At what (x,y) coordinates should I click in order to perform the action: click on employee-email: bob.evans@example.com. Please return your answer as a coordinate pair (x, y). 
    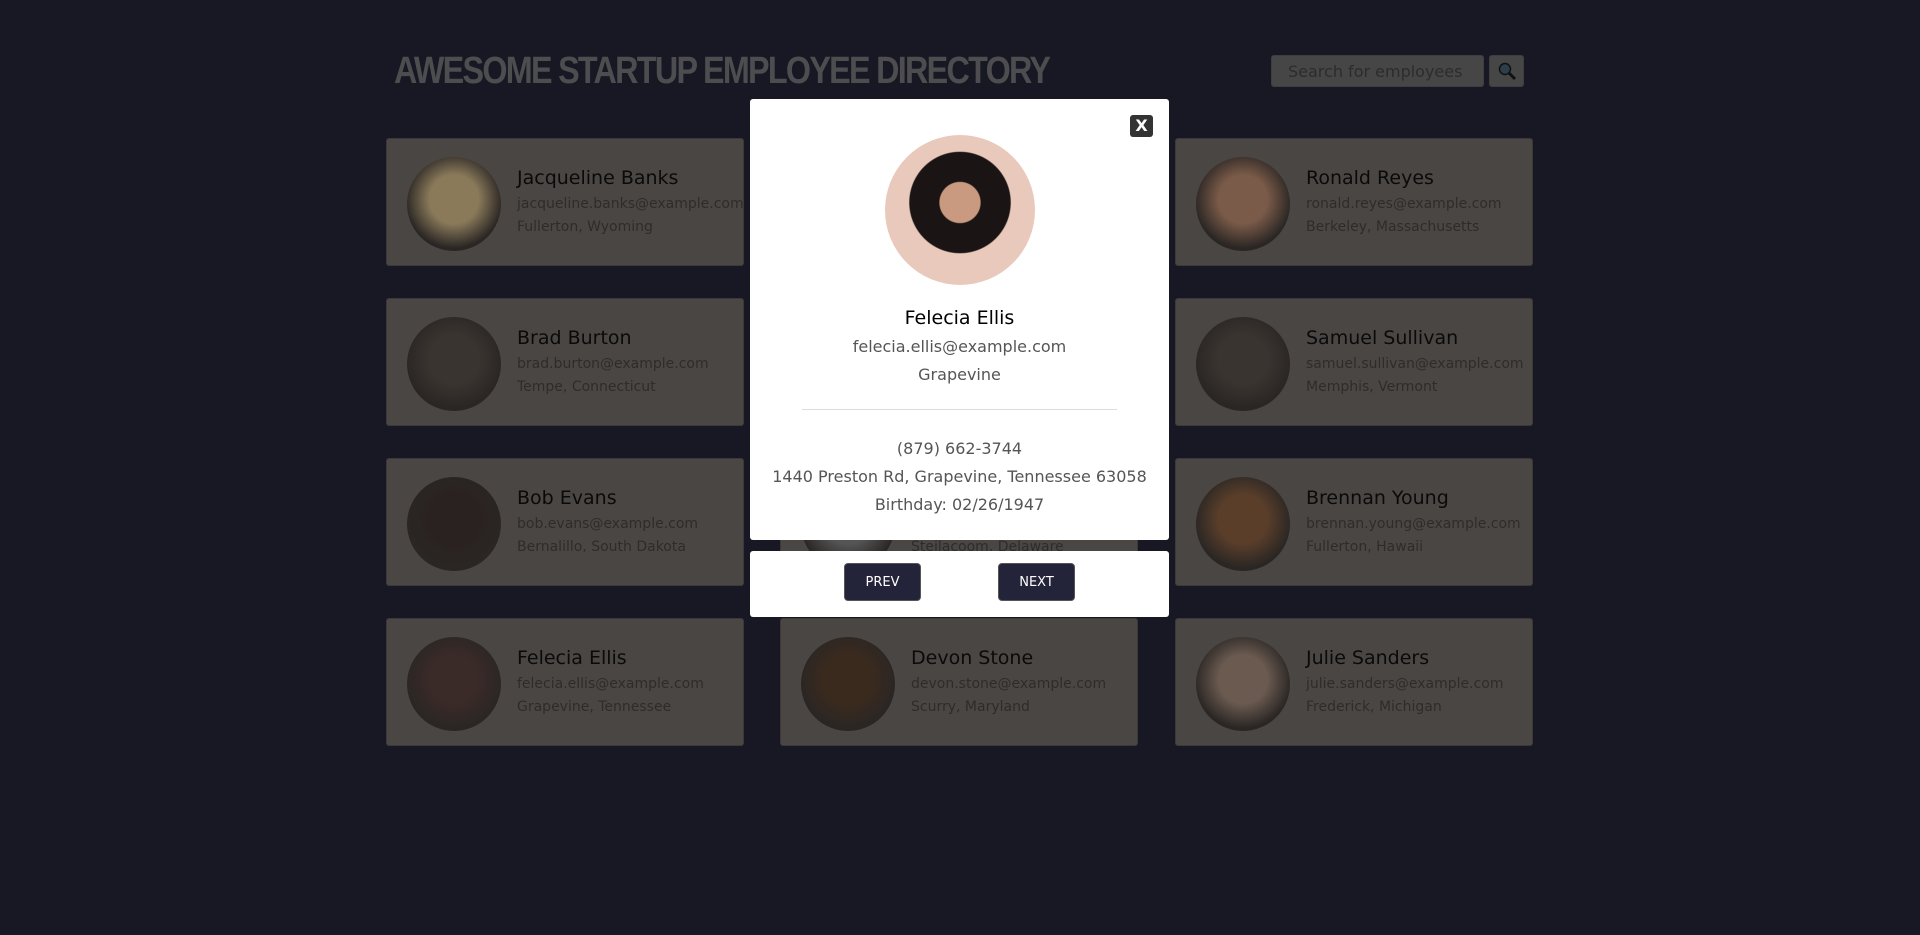
    Looking at the image, I should click on (608, 524).